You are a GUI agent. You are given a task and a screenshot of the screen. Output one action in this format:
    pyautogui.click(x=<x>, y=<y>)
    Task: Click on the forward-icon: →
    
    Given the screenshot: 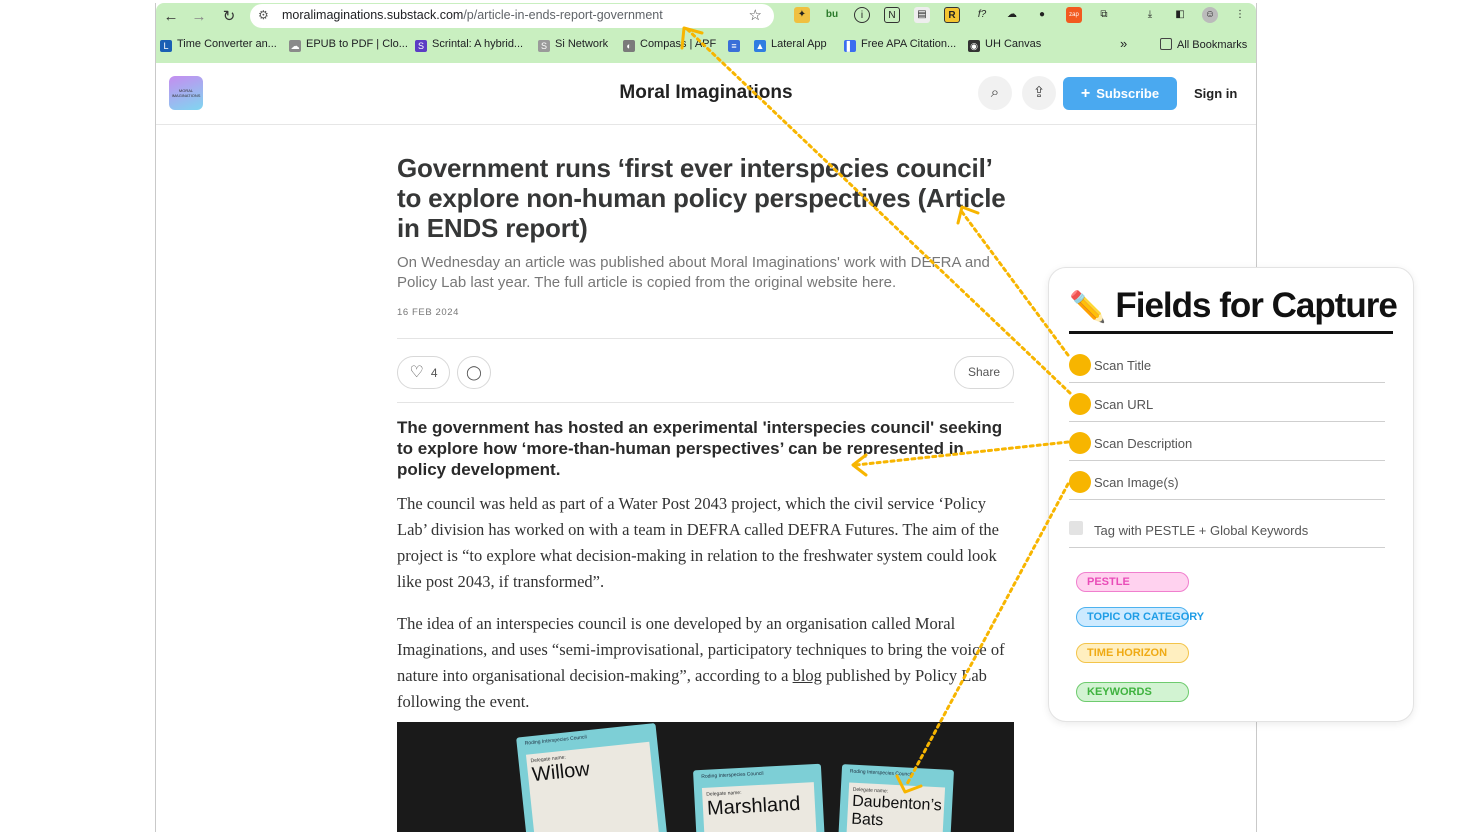 What is the action you would take?
    pyautogui.click(x=199, y=17)
    